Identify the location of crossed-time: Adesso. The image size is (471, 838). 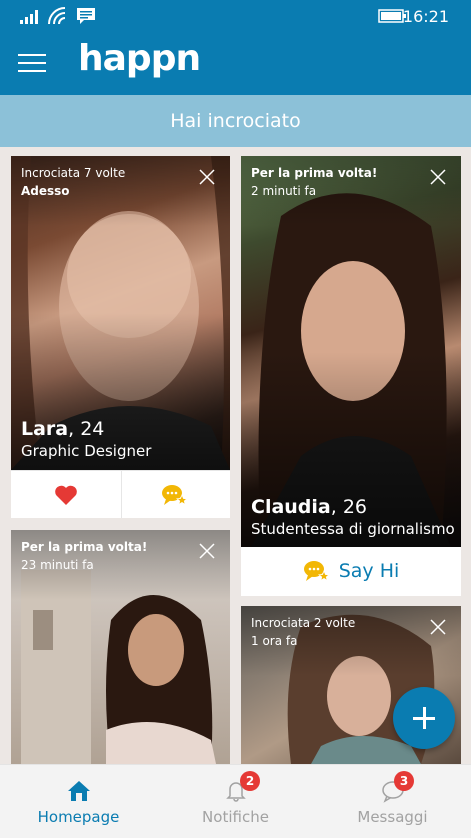
(45, 191).